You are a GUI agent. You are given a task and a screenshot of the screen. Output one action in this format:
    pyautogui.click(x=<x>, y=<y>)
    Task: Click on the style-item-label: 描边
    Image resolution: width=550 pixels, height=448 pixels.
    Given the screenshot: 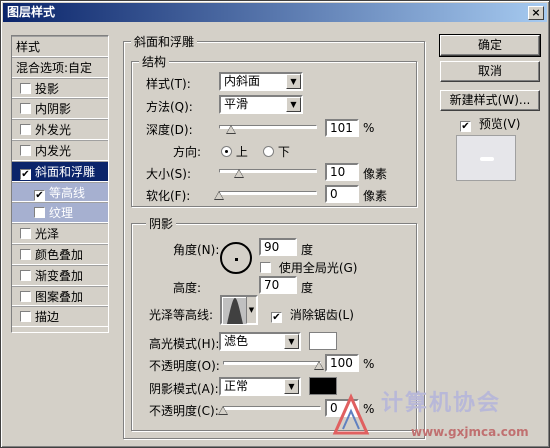 What is the action you would take?
    pyautogui.click(x=47, y=317)
    